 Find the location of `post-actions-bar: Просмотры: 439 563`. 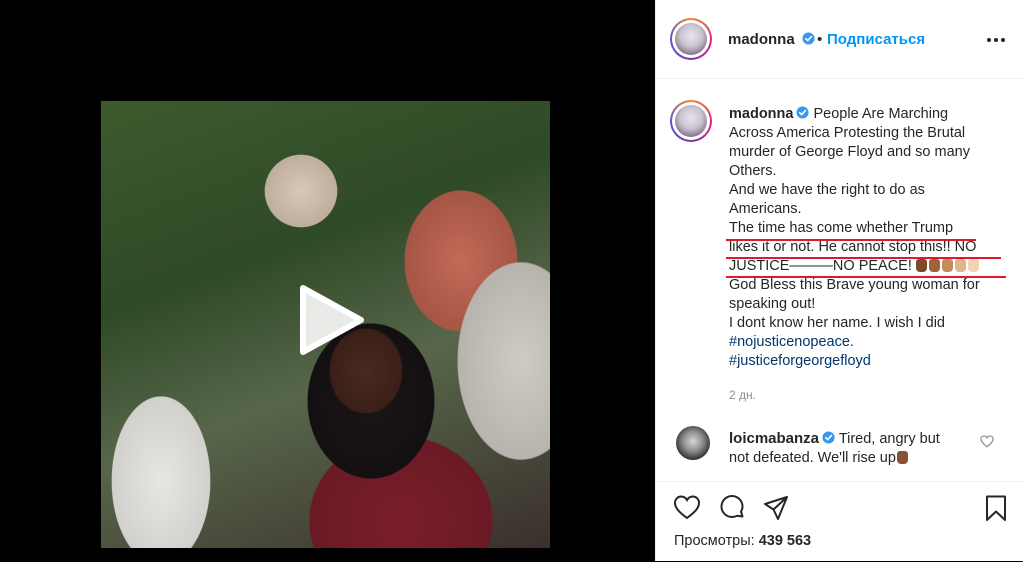

post-actions-bar: Просмотры: 439 563 is located at coordinates (839, 521).